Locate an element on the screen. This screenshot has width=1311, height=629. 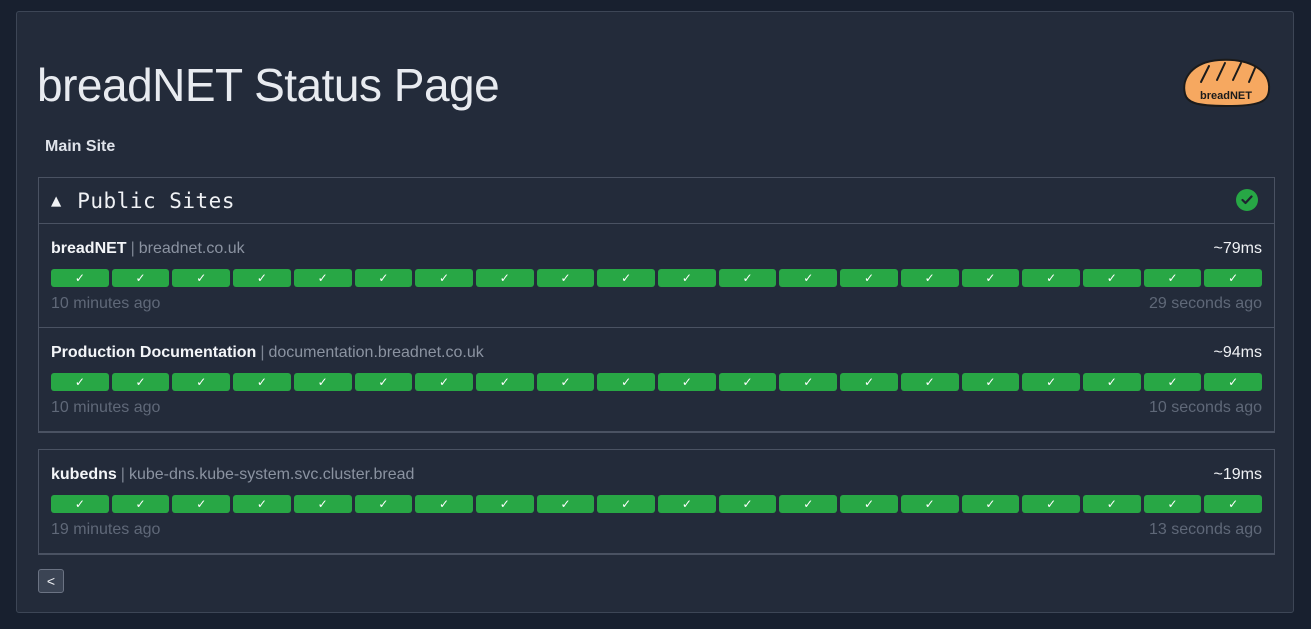
monitor-name: kubedns is located at coordinates (84, 474).